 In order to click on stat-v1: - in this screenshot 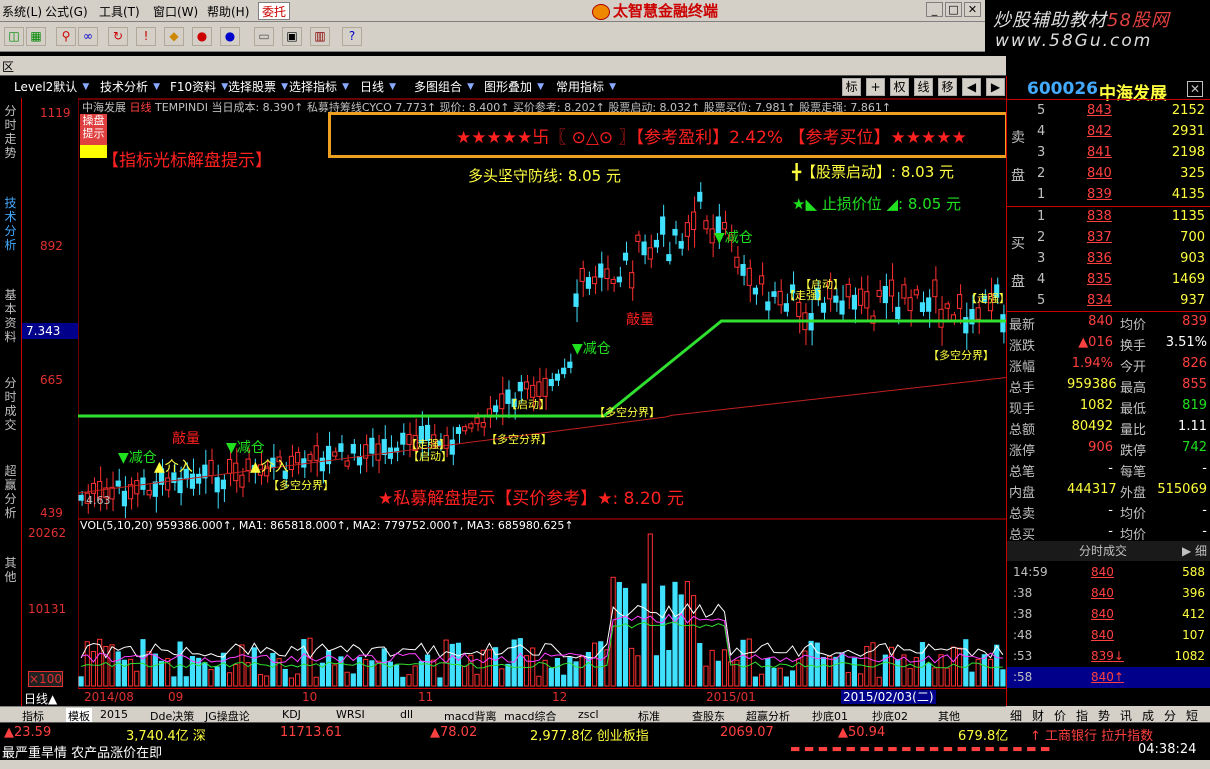, I will do `click(1110, 510)`.